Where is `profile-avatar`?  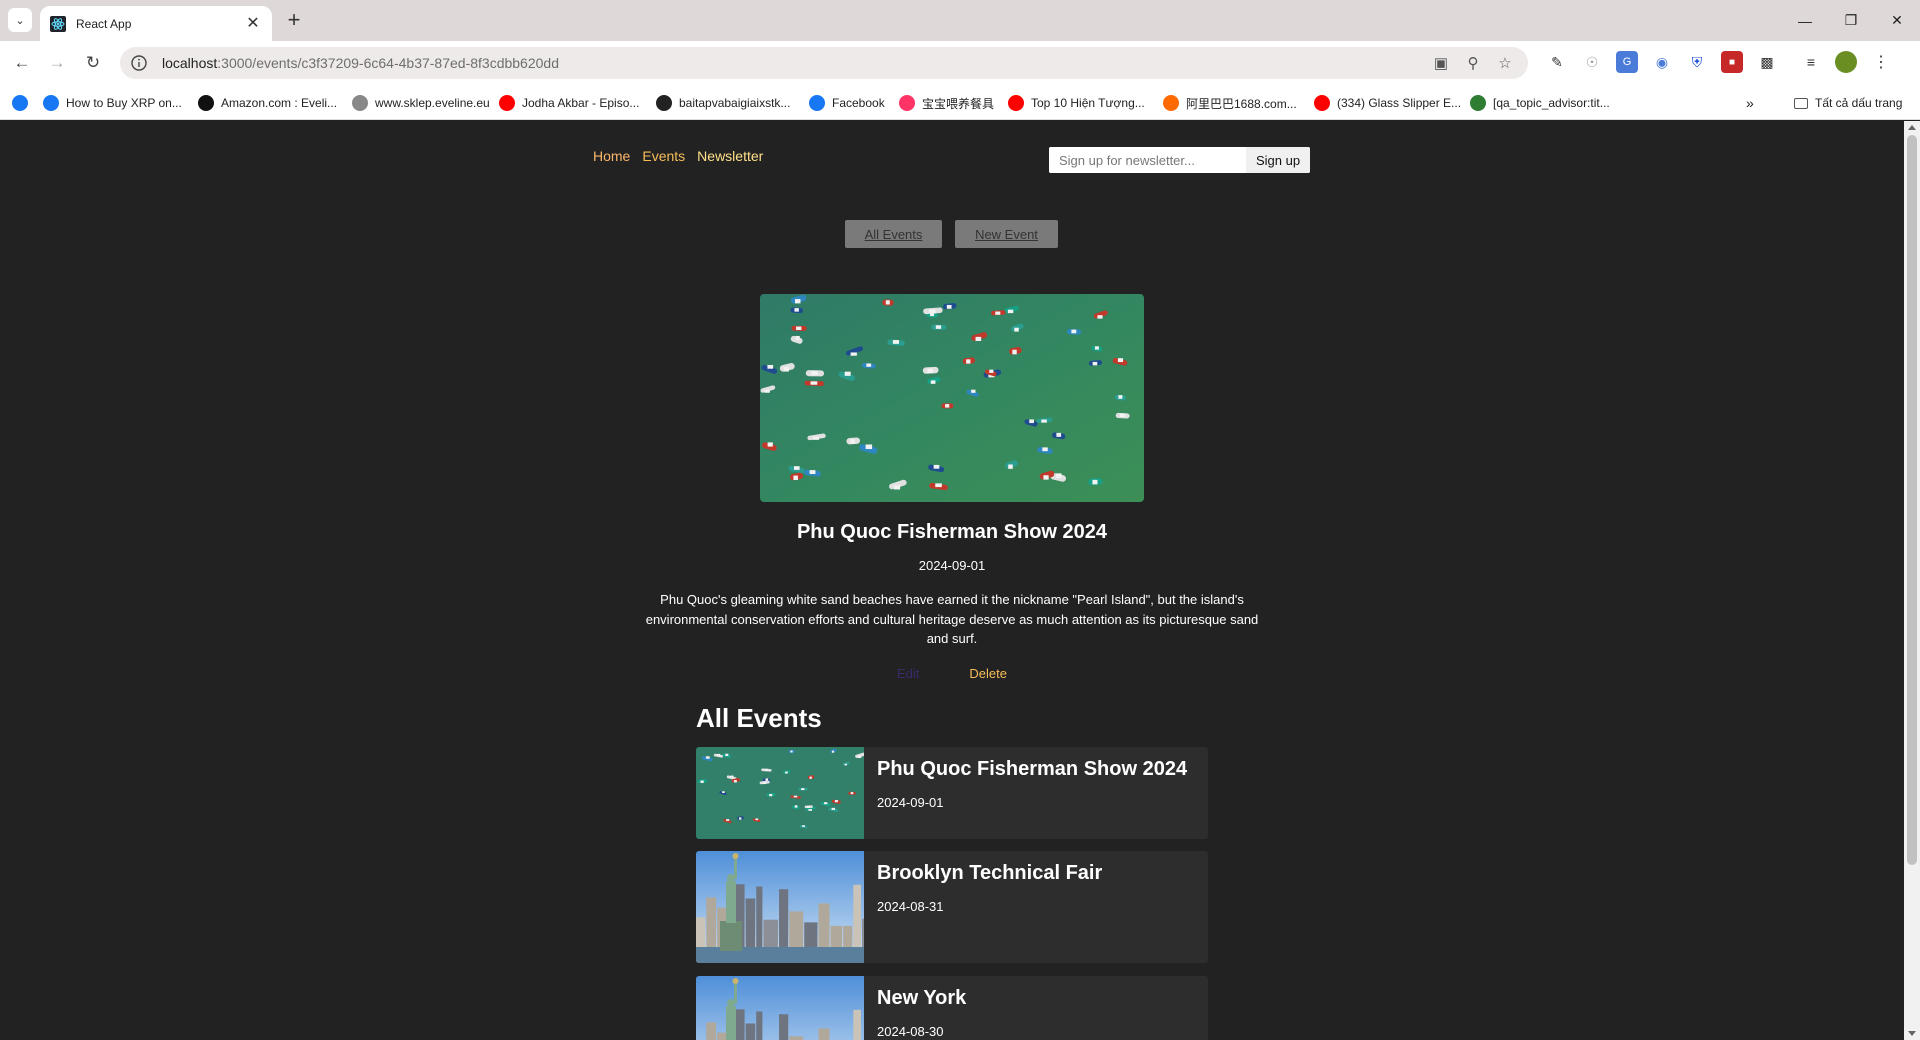
profile-avatar is located at coordinates (1846, 62).